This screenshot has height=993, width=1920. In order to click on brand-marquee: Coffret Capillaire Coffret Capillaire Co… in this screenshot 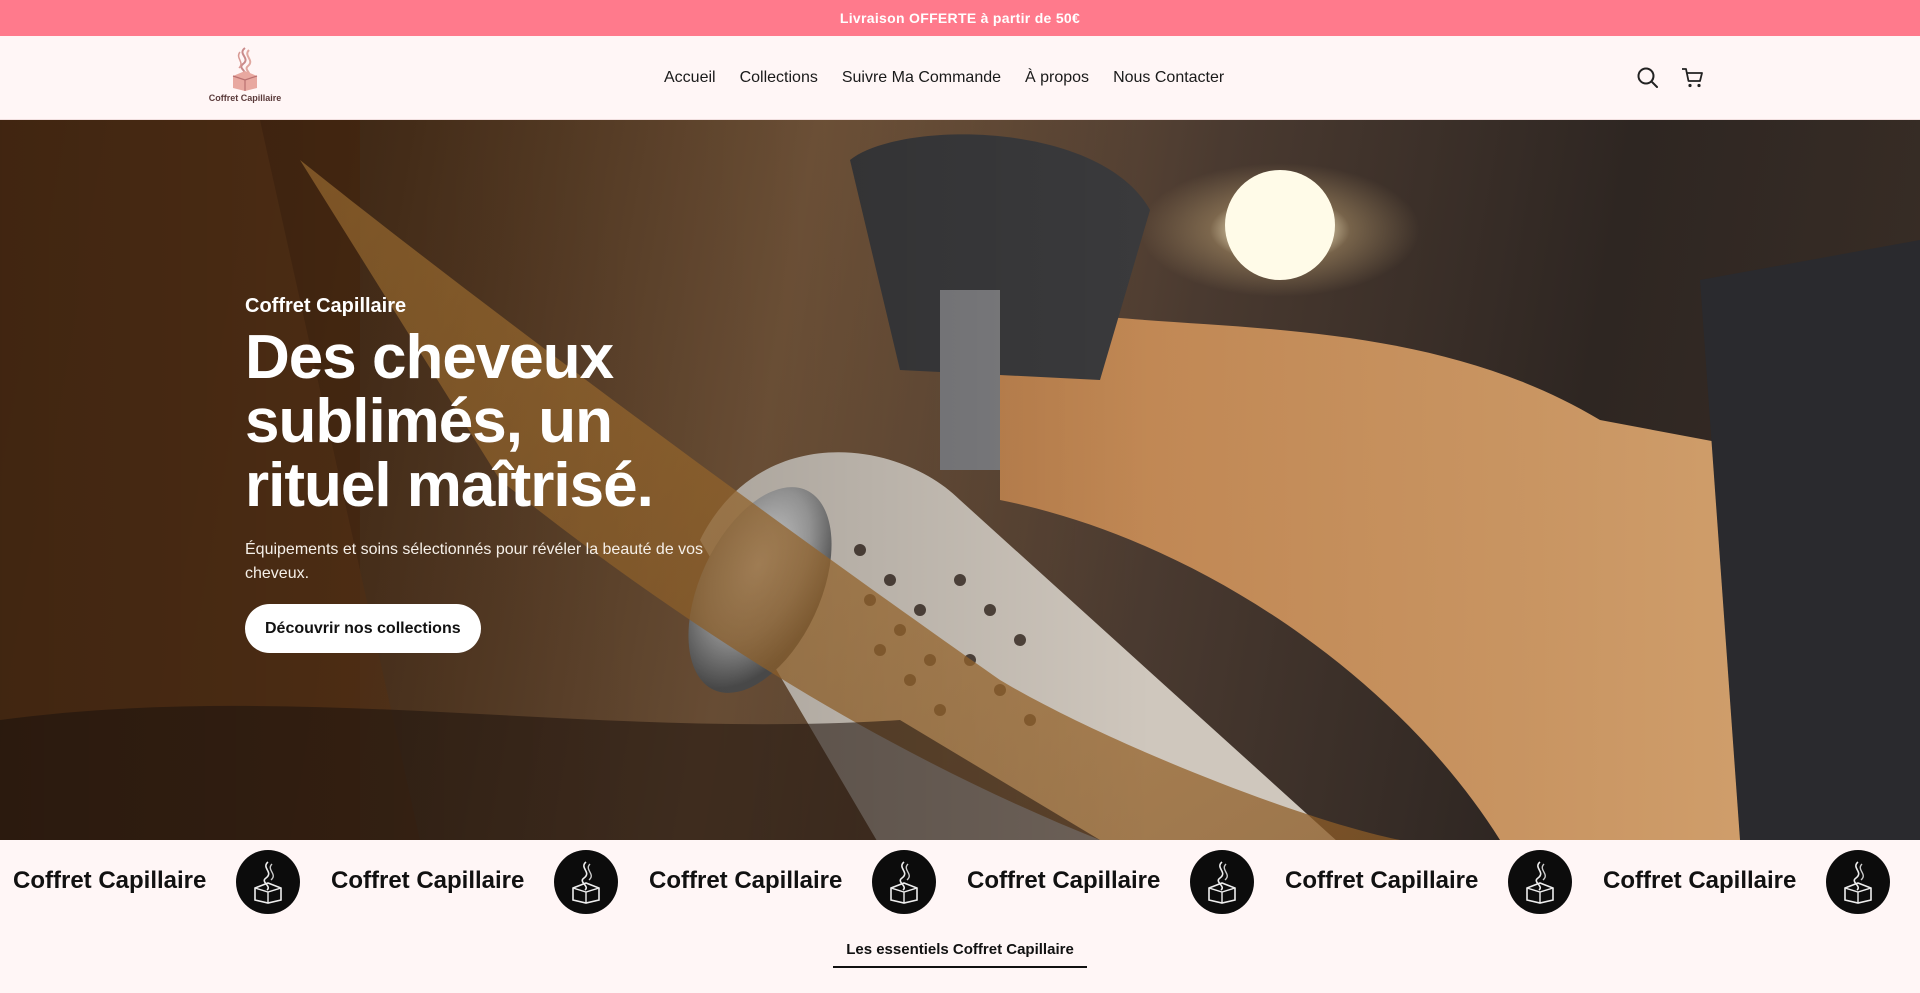, I will do `click(960, 881)`.